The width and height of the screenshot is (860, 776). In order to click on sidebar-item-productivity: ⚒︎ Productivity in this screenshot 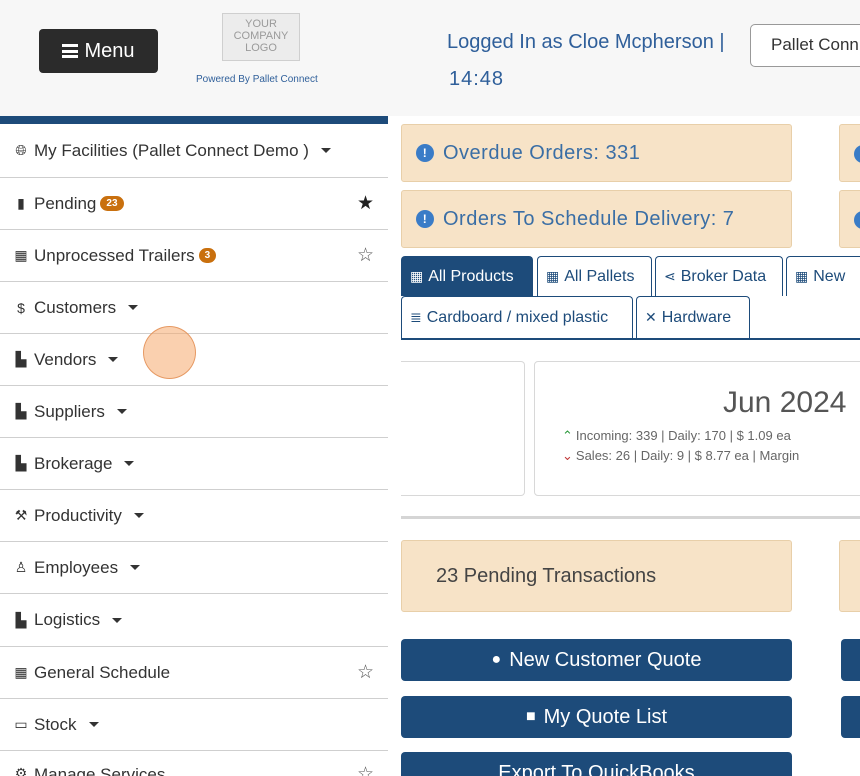, I will do `click(194, 516)`.